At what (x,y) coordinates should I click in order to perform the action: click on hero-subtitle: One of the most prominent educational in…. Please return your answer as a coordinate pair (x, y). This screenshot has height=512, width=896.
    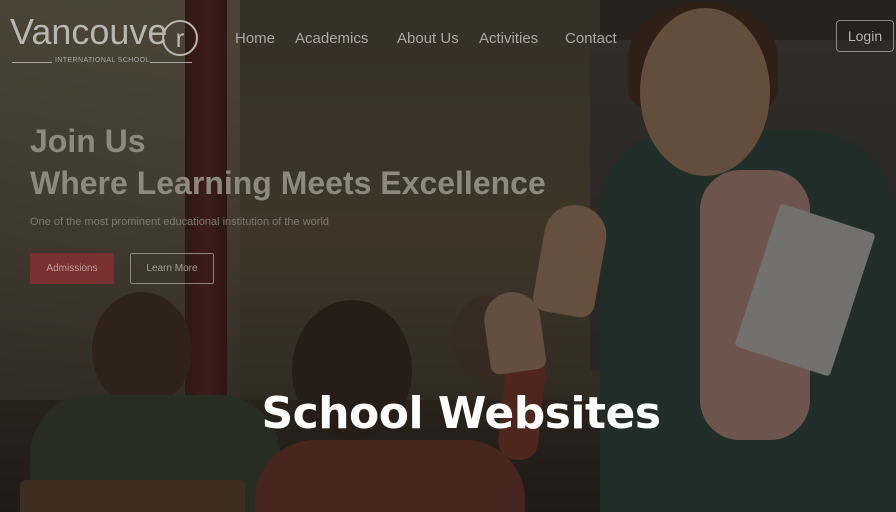
    Looking at the image, I should click on (180, 222).